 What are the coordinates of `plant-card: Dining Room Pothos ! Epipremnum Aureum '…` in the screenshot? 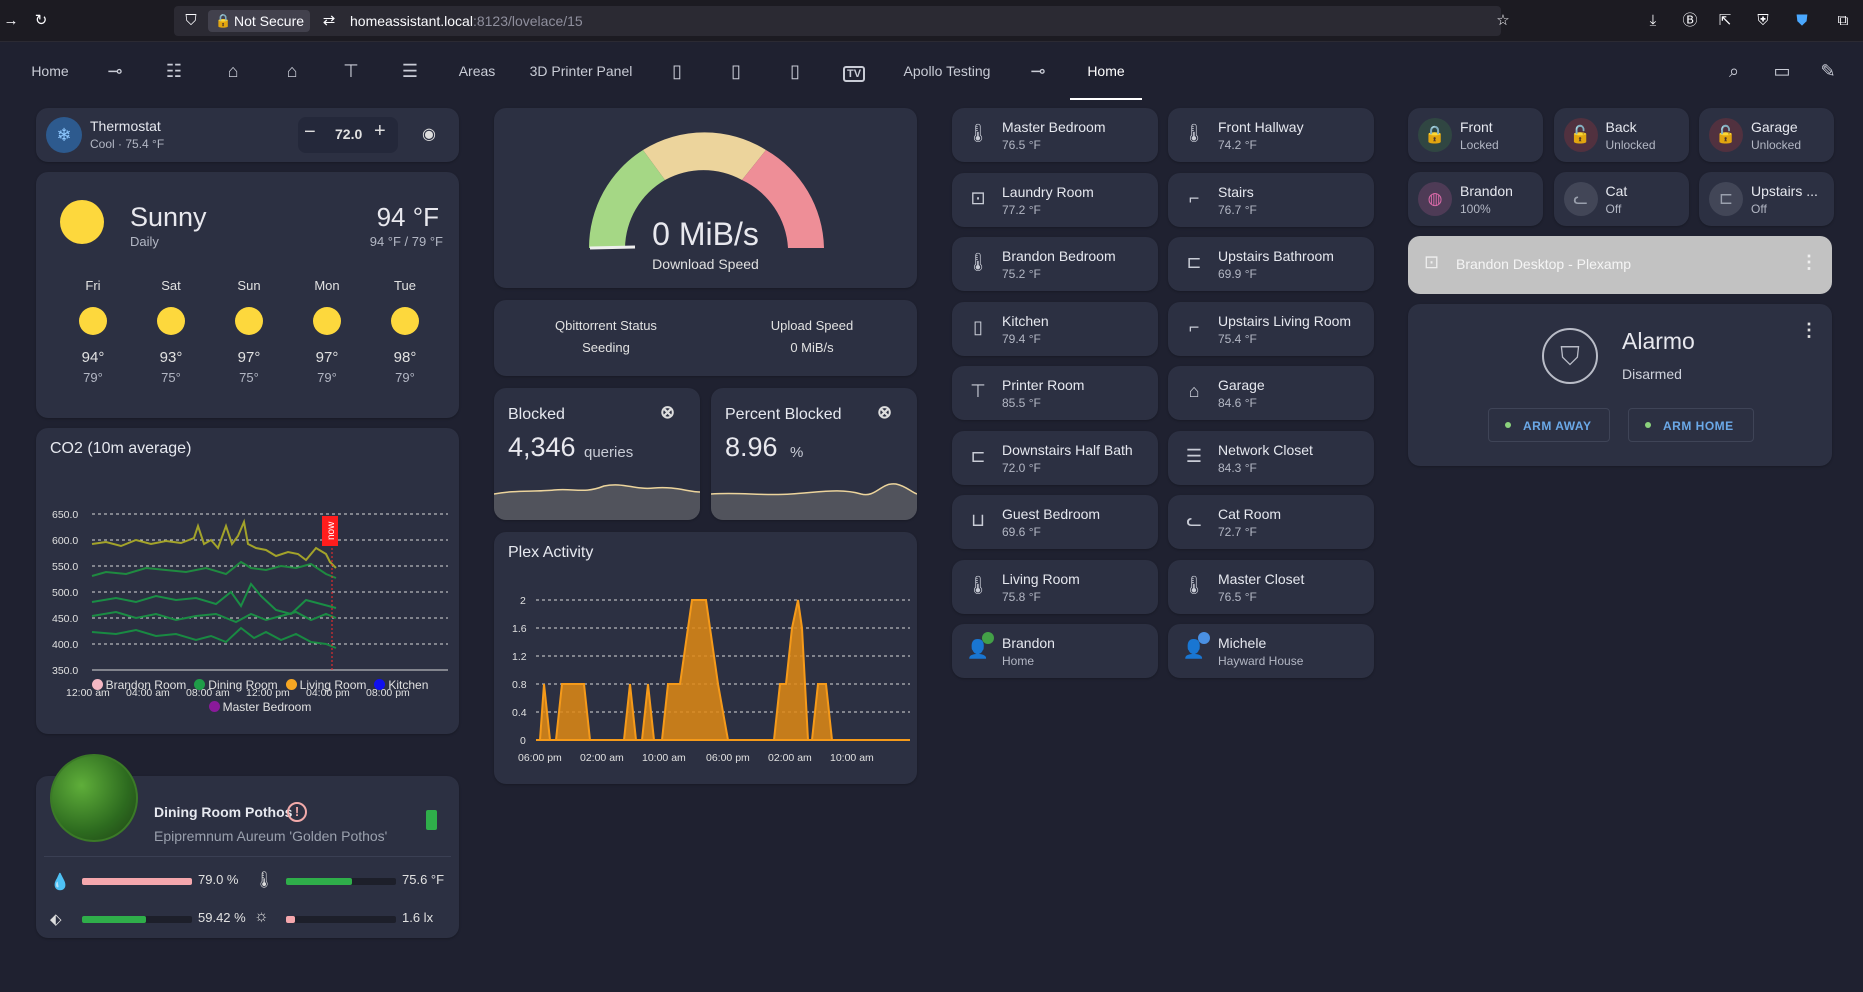 It's located at (247, 846).